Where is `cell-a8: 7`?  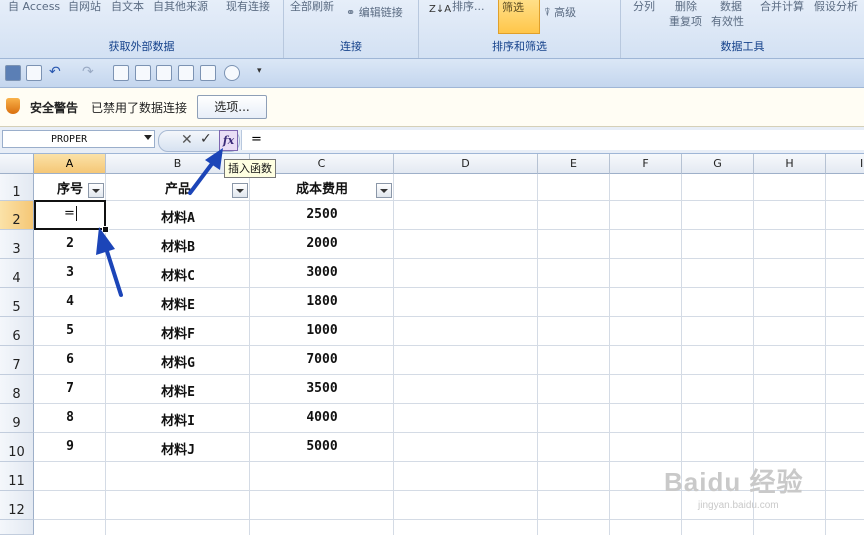
cell-a8: 7 is located at coordinates (70, 388).